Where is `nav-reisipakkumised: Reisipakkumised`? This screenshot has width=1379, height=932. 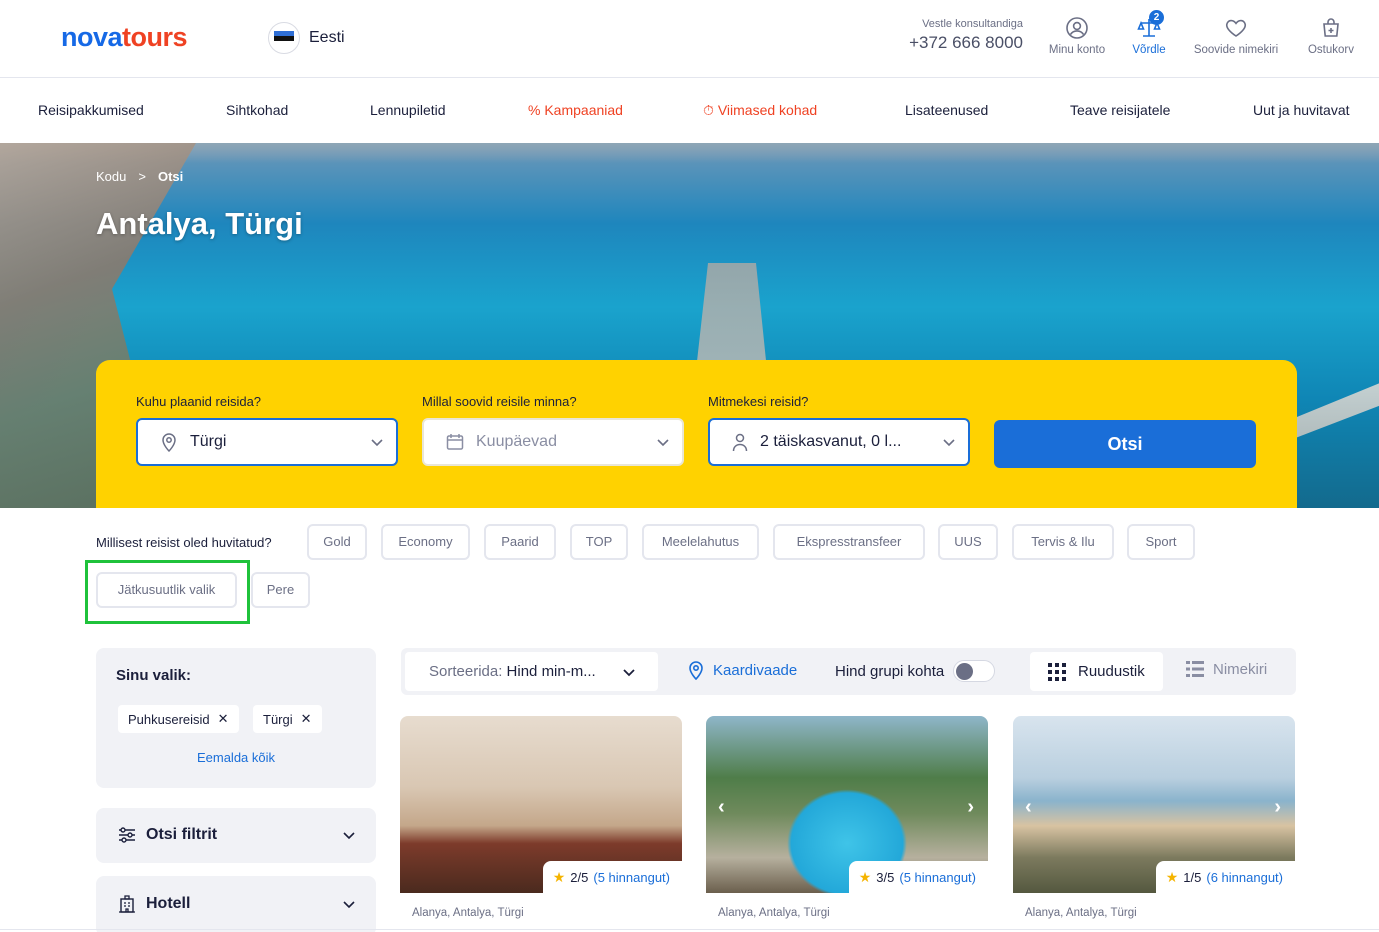
nav-reisipakkumised: Reisipakkumised is located at coordinates (91, 110).